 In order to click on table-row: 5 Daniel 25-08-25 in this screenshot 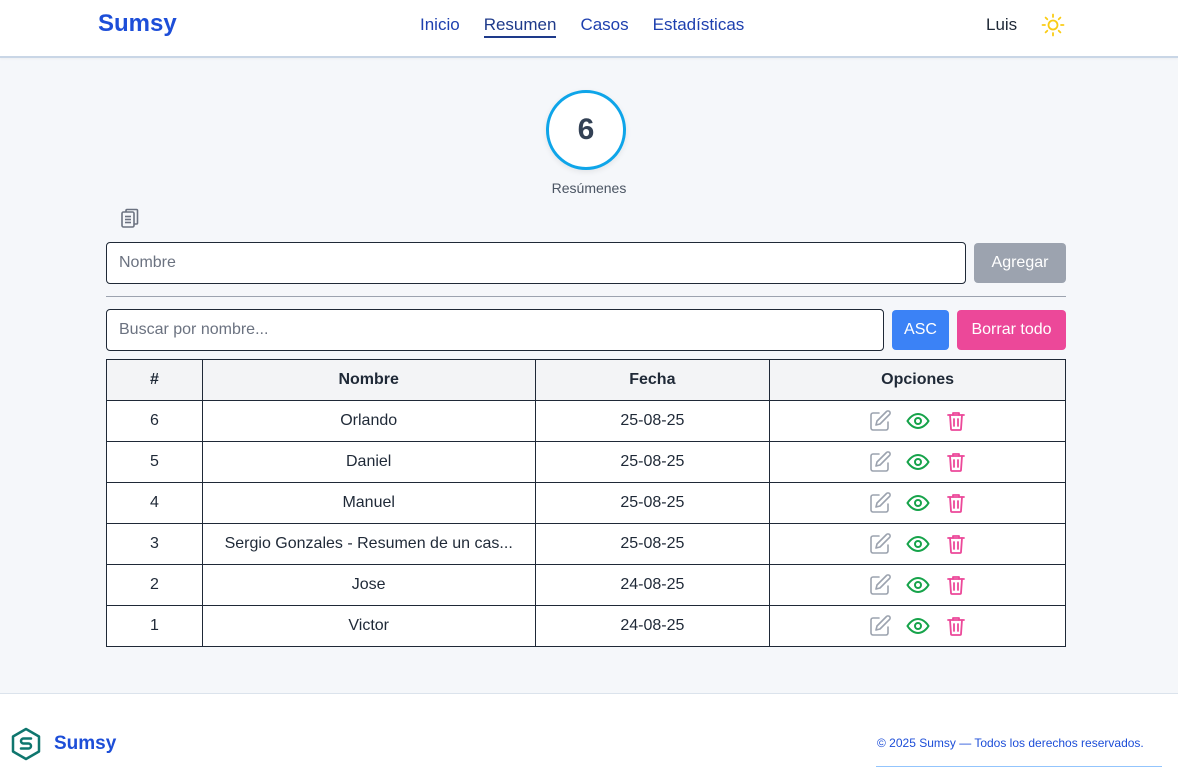, I will do `click(586, 462)`.